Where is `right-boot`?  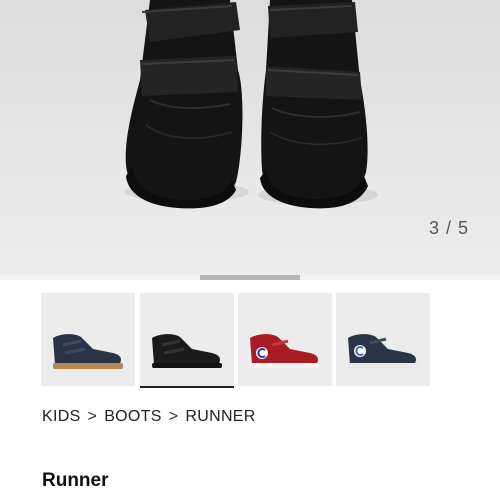 right-boot is located at coordinates (318, 104).